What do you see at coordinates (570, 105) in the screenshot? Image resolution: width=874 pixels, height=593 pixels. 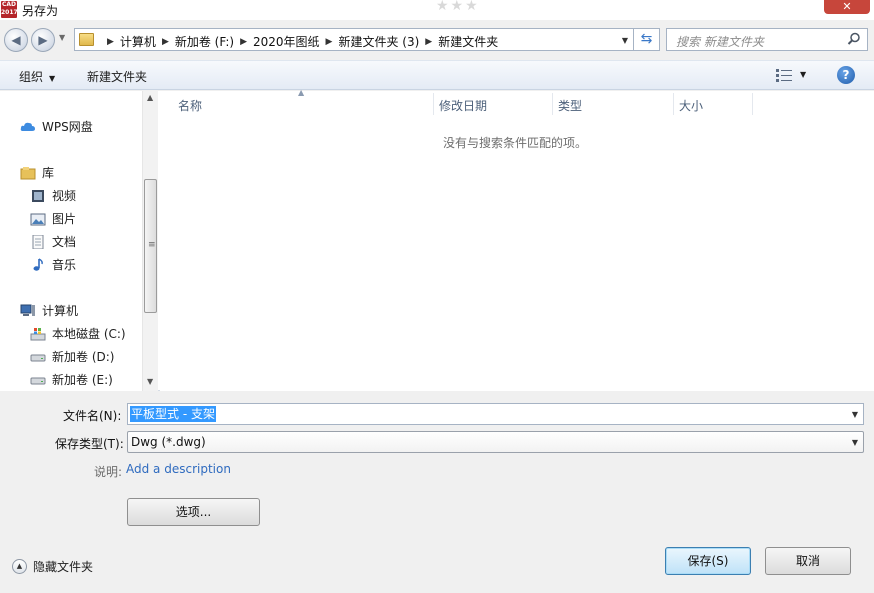 I see `column-header-type: 类型` at bounding box center [570, 105].